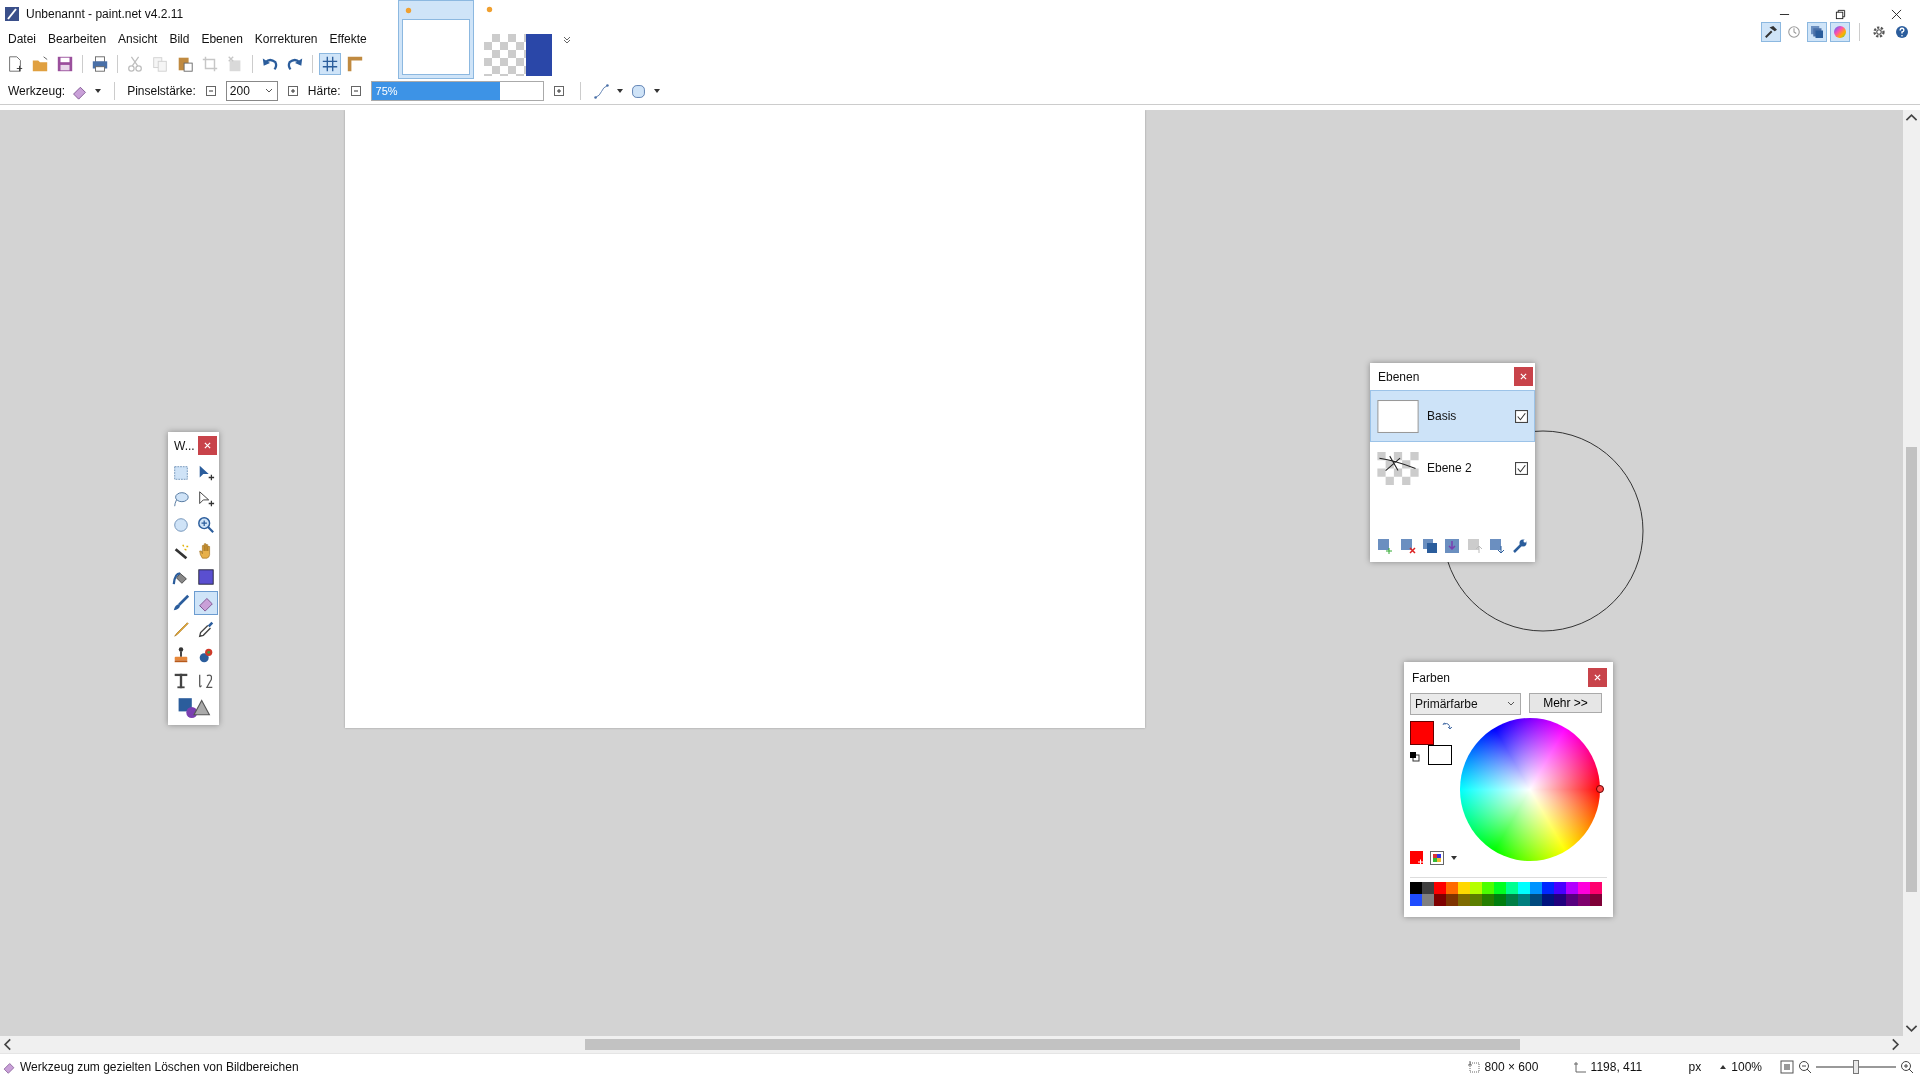  Describe the element at coordinates (1695, 1067) in the screenshot. I see `unit-selector: px` at that location.